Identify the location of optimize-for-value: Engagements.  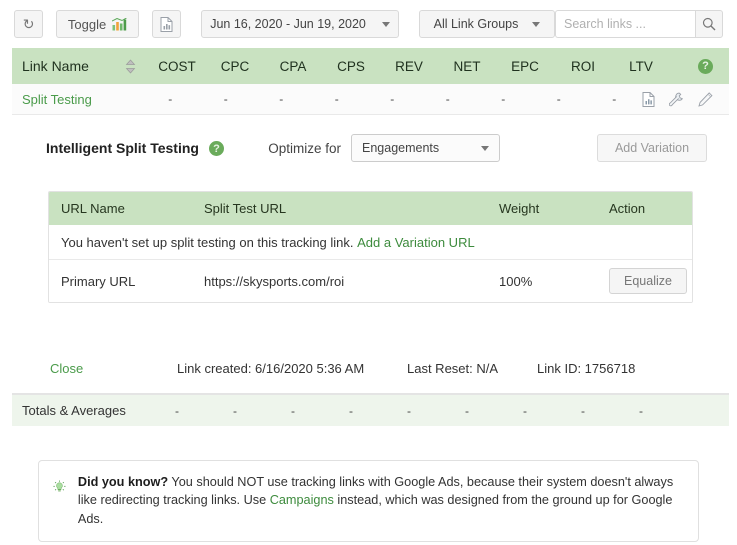
(401, 148).